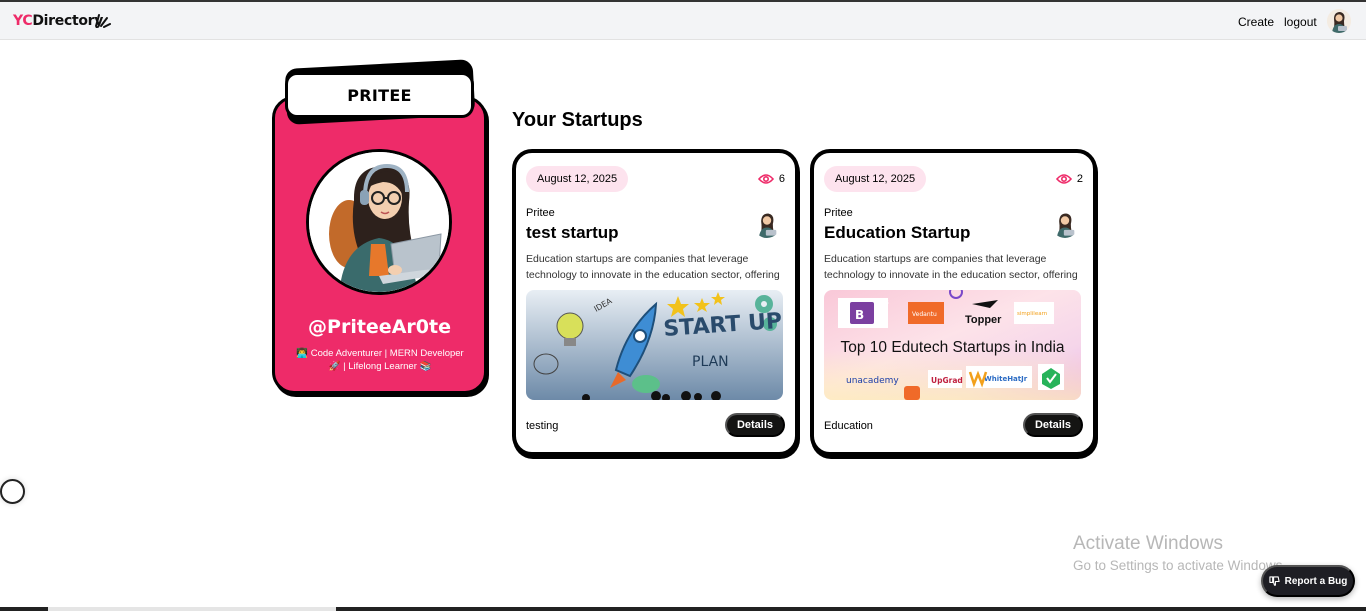 This screenshot has height=611, width=1366. I want to click on startup-views: 2, so click(1069, 179).